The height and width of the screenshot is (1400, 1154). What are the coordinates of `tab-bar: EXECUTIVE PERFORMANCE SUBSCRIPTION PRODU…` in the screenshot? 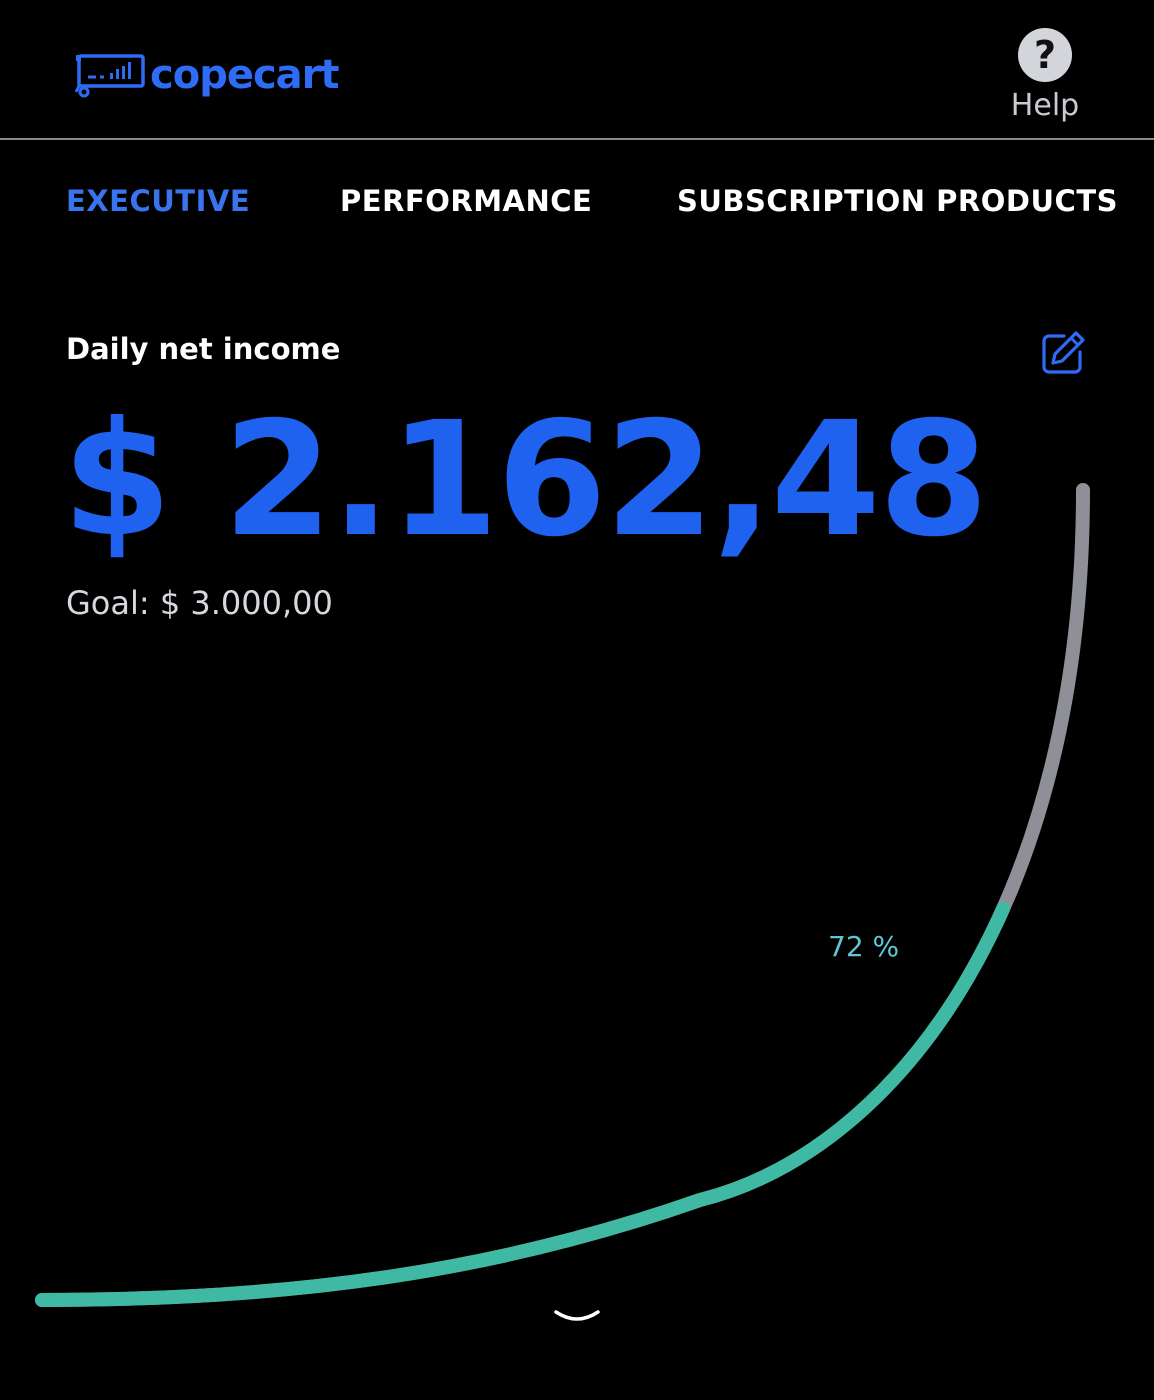 It's located at (577, 206).